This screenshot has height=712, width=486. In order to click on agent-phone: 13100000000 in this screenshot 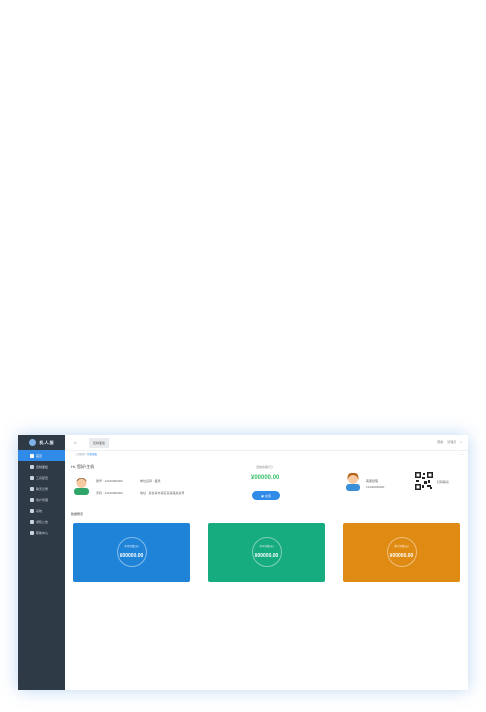, I will do `click(375, 487)`.